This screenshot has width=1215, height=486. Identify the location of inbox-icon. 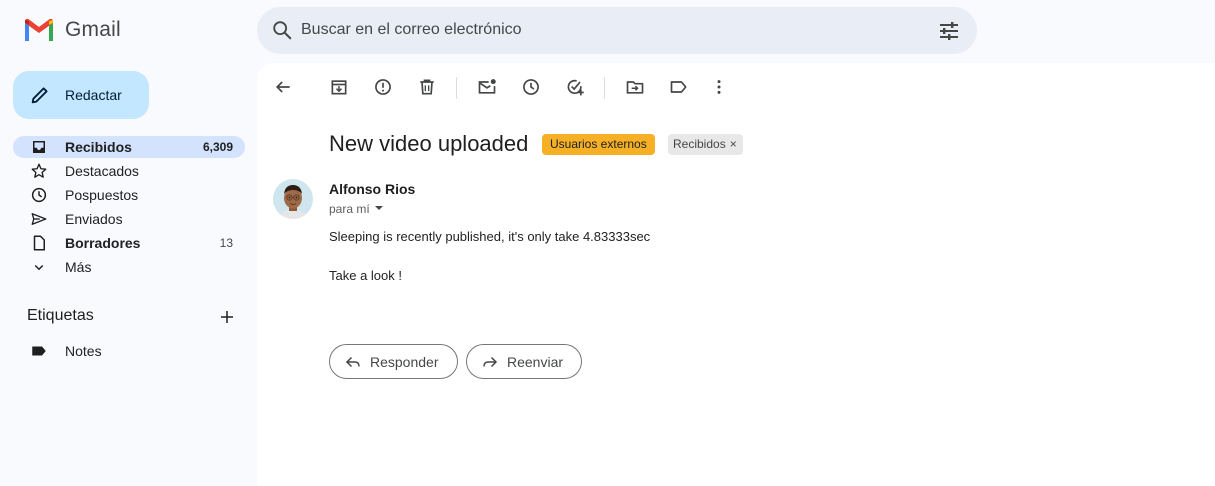
(39, 147).